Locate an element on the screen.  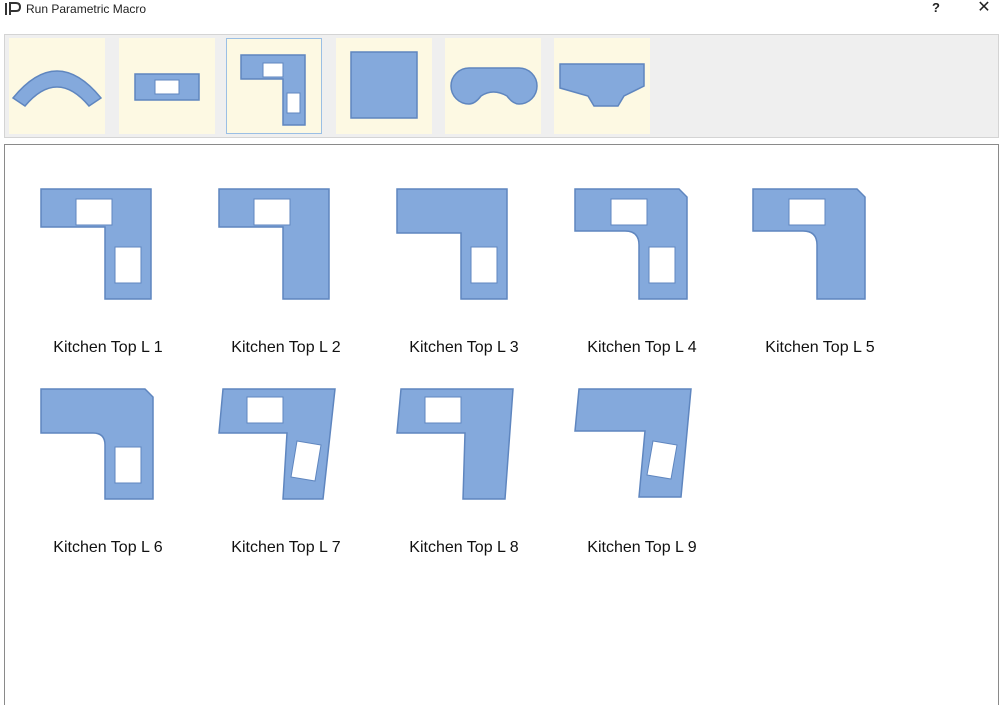
tool-l-shape-countertop is located at coordinates (274, 86).